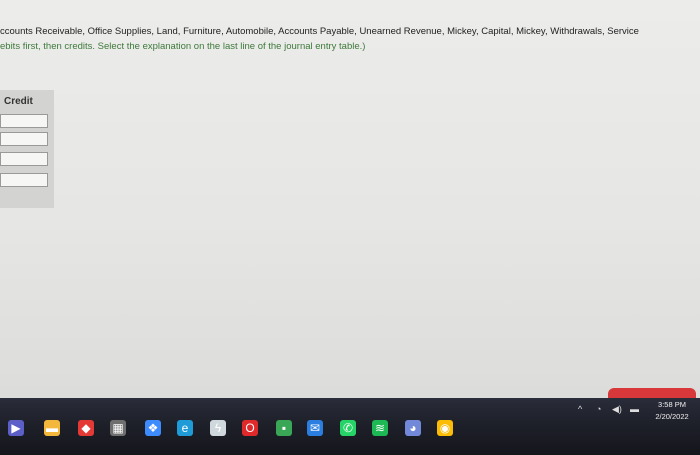  I want to click on video-app-icon: ▶, so click(16, 428).